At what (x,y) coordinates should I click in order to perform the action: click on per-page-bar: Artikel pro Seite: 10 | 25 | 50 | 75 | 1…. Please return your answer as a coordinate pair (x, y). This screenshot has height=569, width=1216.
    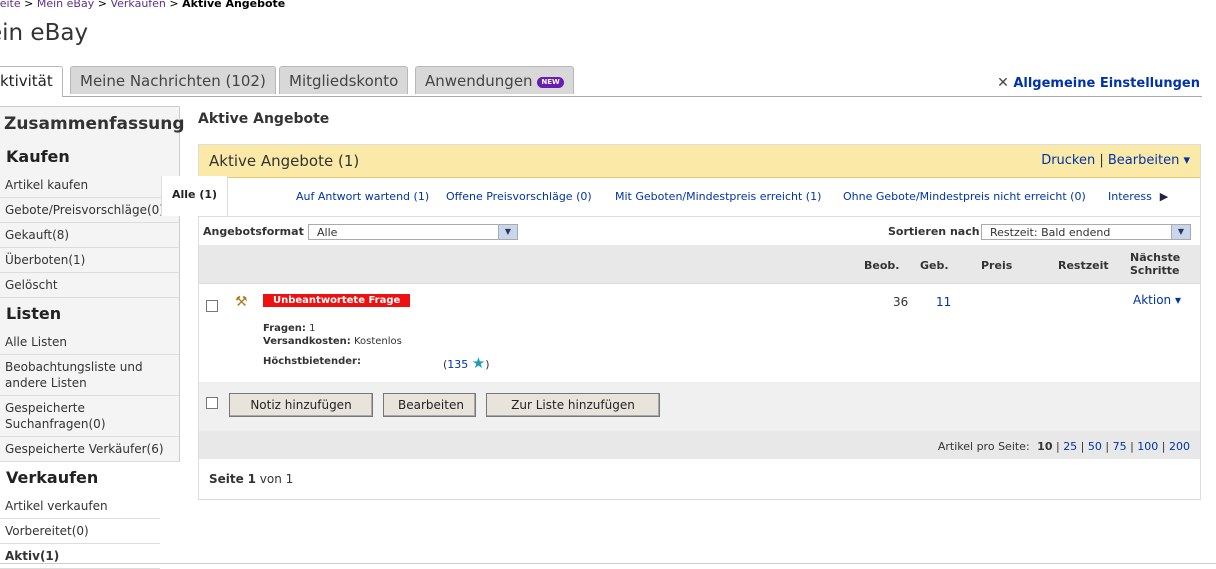
    Looking at the image, I should click on (699, 445).